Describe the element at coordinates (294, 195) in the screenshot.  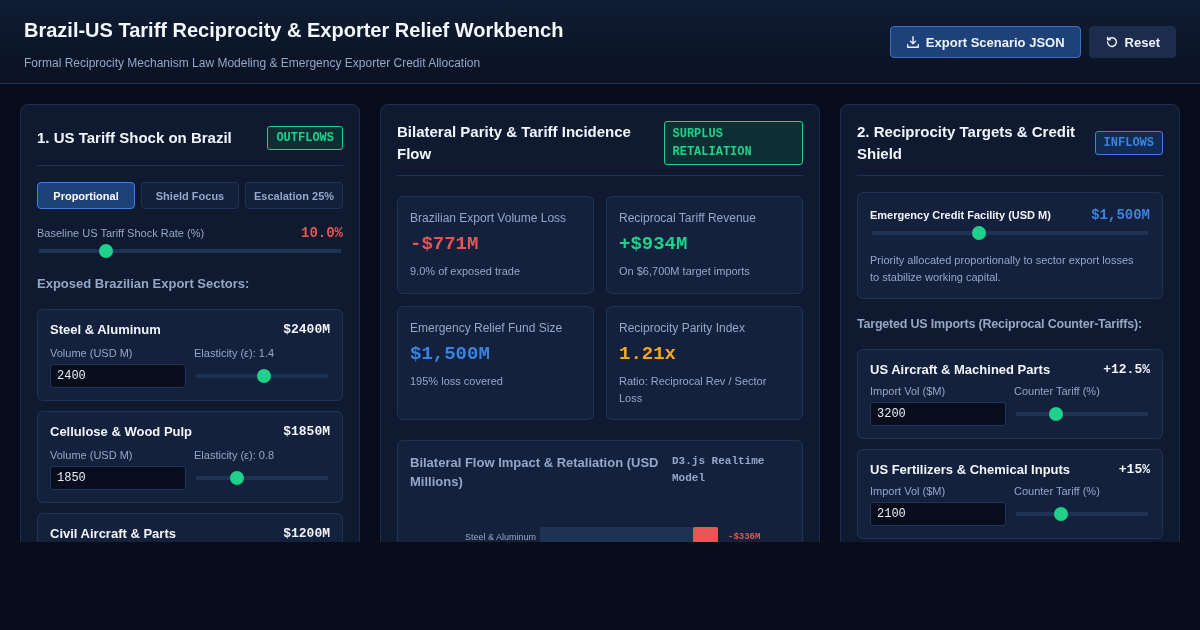
I see `tab: Escalation 25%` at that location.